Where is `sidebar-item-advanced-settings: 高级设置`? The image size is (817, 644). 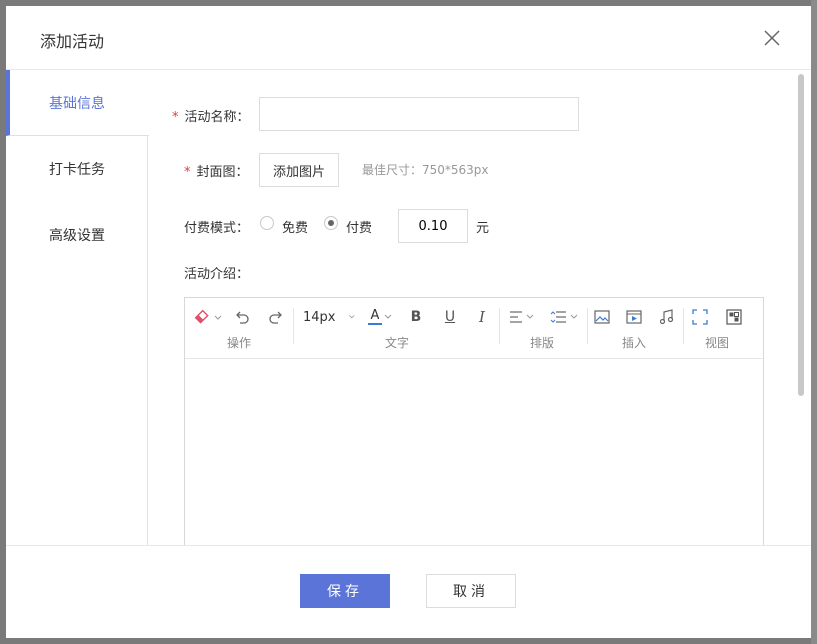 sidebar-item-advanced-settings: 高级设置 is located at coordinates (77, 235).